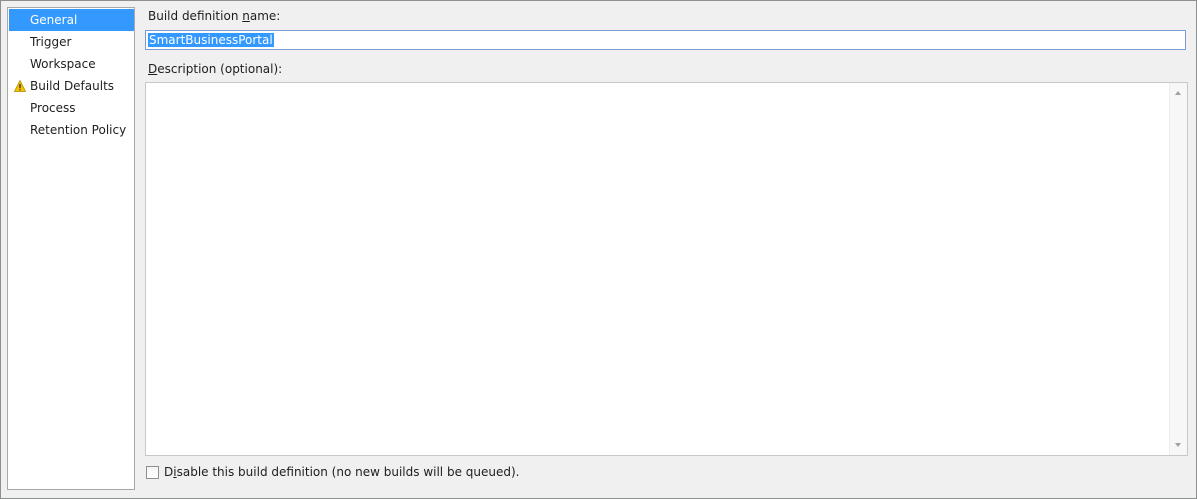 The height and width of the screenshot is (499, 1197). I want to click on sidebar-item-build-defaults: Build Defaults, so click(71, 86).